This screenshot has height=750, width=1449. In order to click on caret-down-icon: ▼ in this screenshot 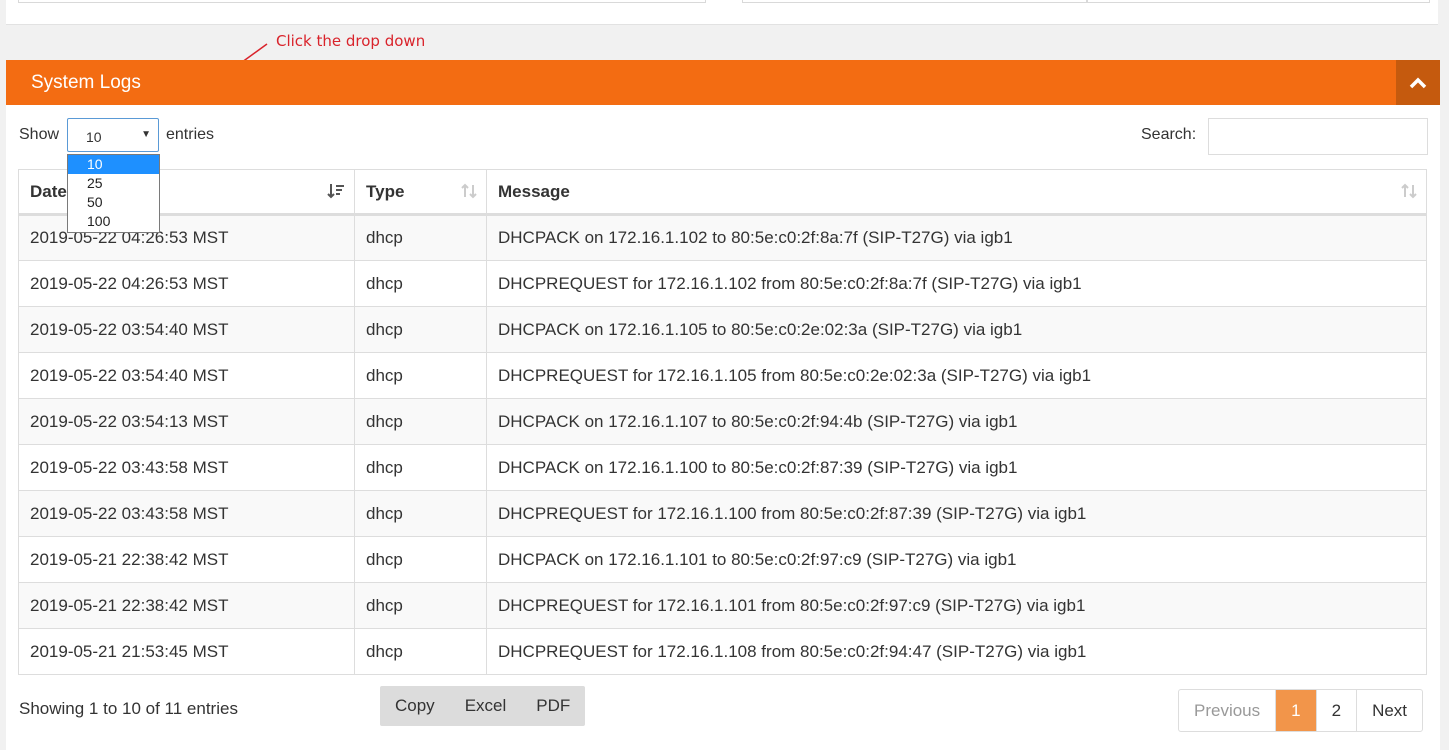, I will do `click(146, 134)`.